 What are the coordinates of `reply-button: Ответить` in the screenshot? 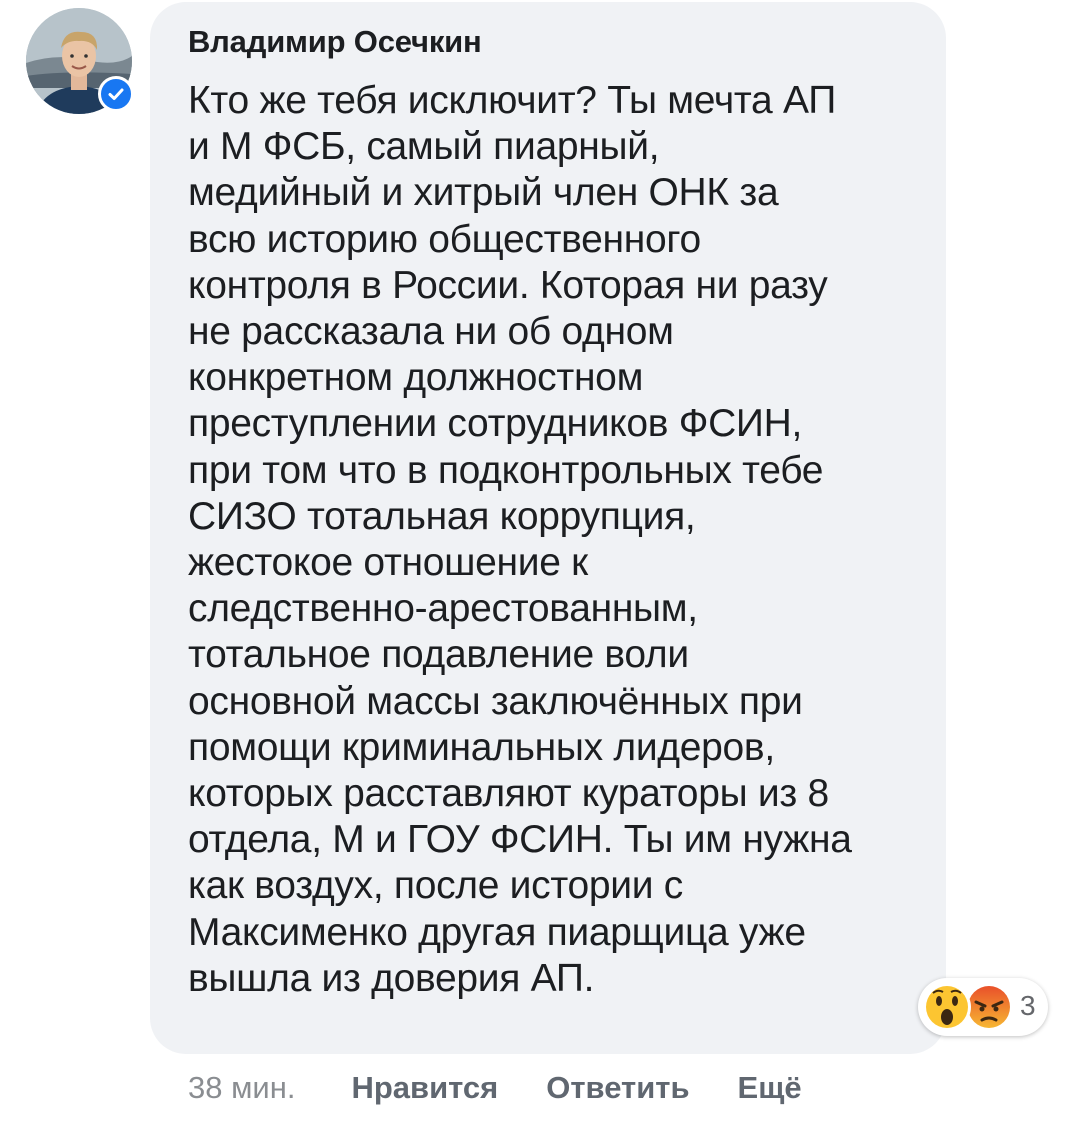 It's located at (617, 1088).